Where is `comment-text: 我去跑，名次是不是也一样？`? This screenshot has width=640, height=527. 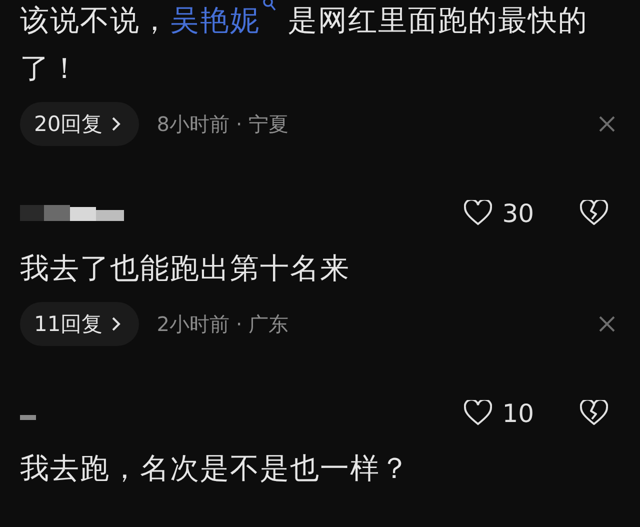
comment-text: 我去跑，名次是不是也一样？ is located at coordinates (215, 468).